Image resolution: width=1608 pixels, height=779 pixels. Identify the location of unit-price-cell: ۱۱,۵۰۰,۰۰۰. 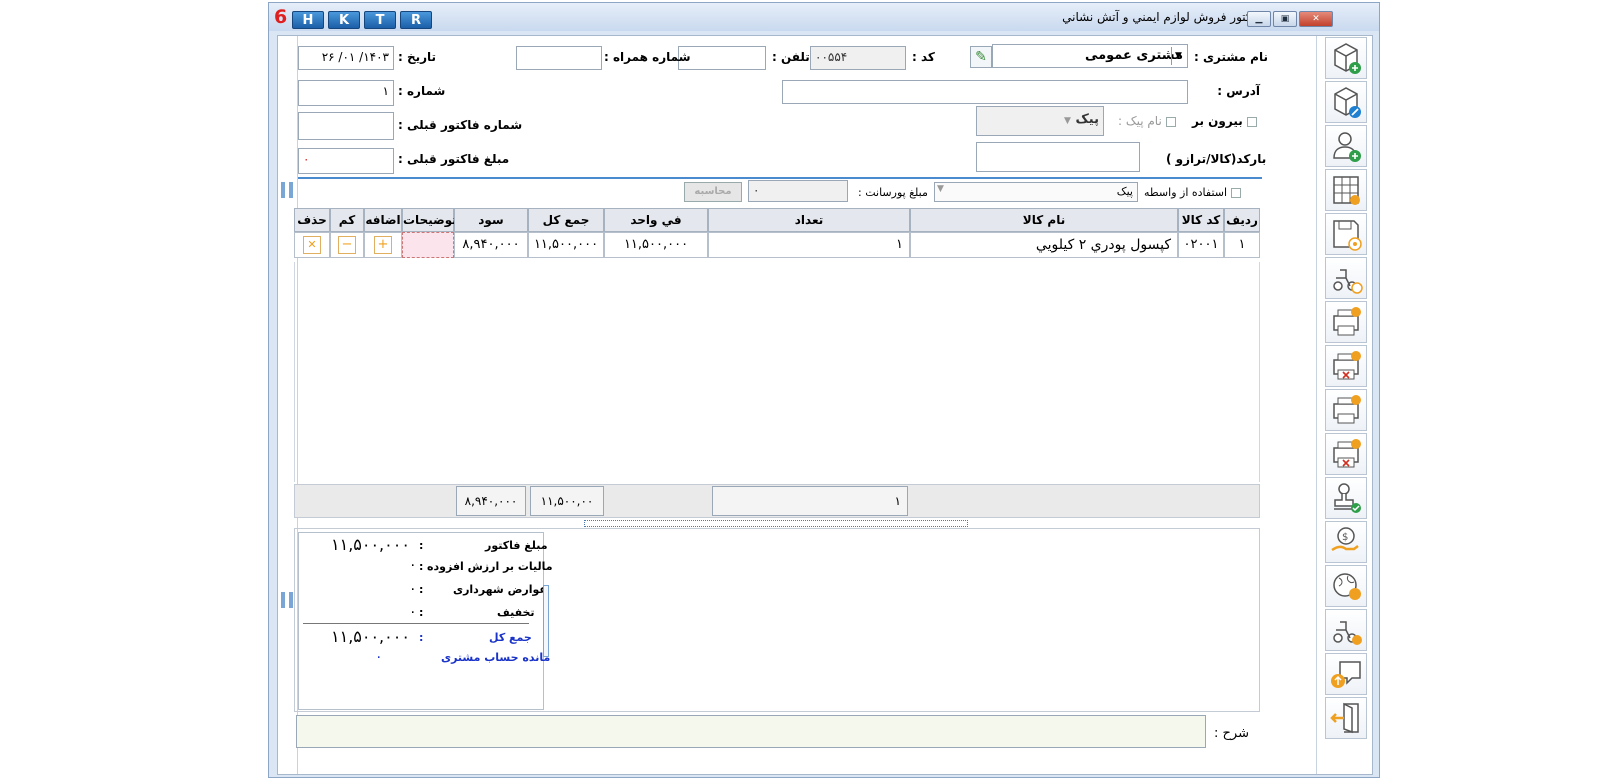
(656, 245).